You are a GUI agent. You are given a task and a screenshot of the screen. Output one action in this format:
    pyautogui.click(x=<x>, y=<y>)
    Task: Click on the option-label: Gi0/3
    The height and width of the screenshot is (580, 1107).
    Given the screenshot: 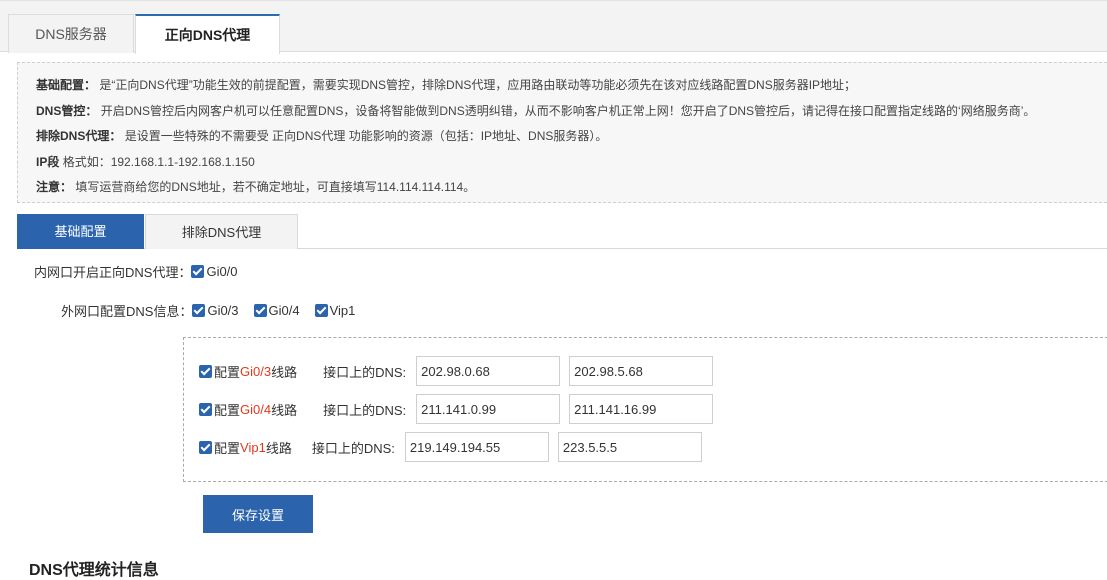 What is the action you would take?
    pyautogui.click(x=223, y=310)
    